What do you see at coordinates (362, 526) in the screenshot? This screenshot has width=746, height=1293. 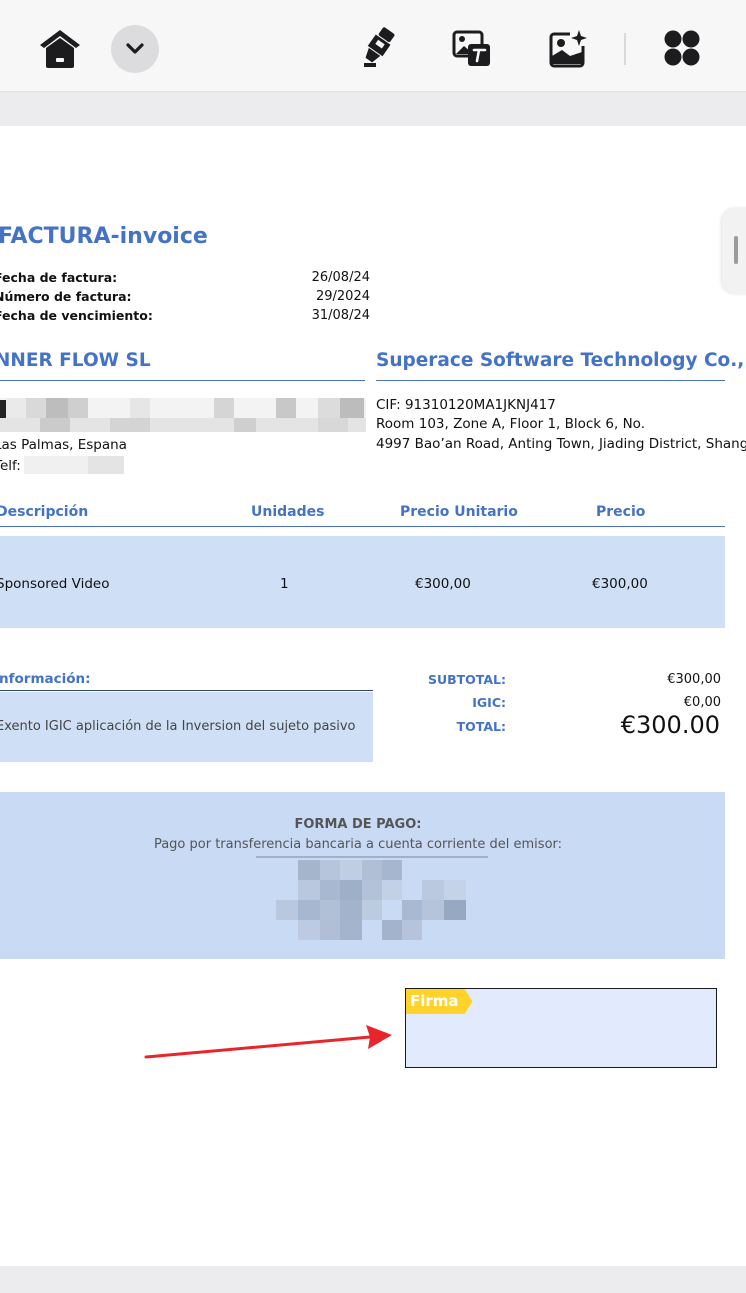 I see `table-header-divider` at bounding box center [362, 526].